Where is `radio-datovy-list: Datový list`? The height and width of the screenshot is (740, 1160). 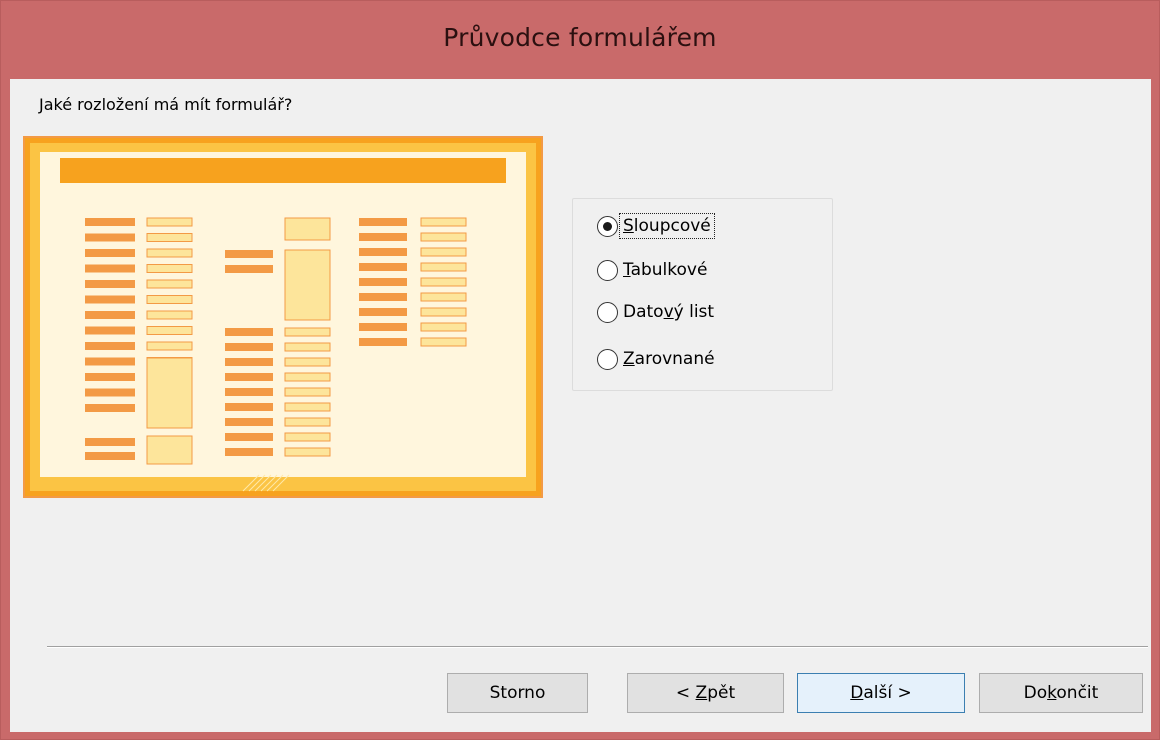 radio-datovy-list: Datový list is located at coordinates (657, 312).